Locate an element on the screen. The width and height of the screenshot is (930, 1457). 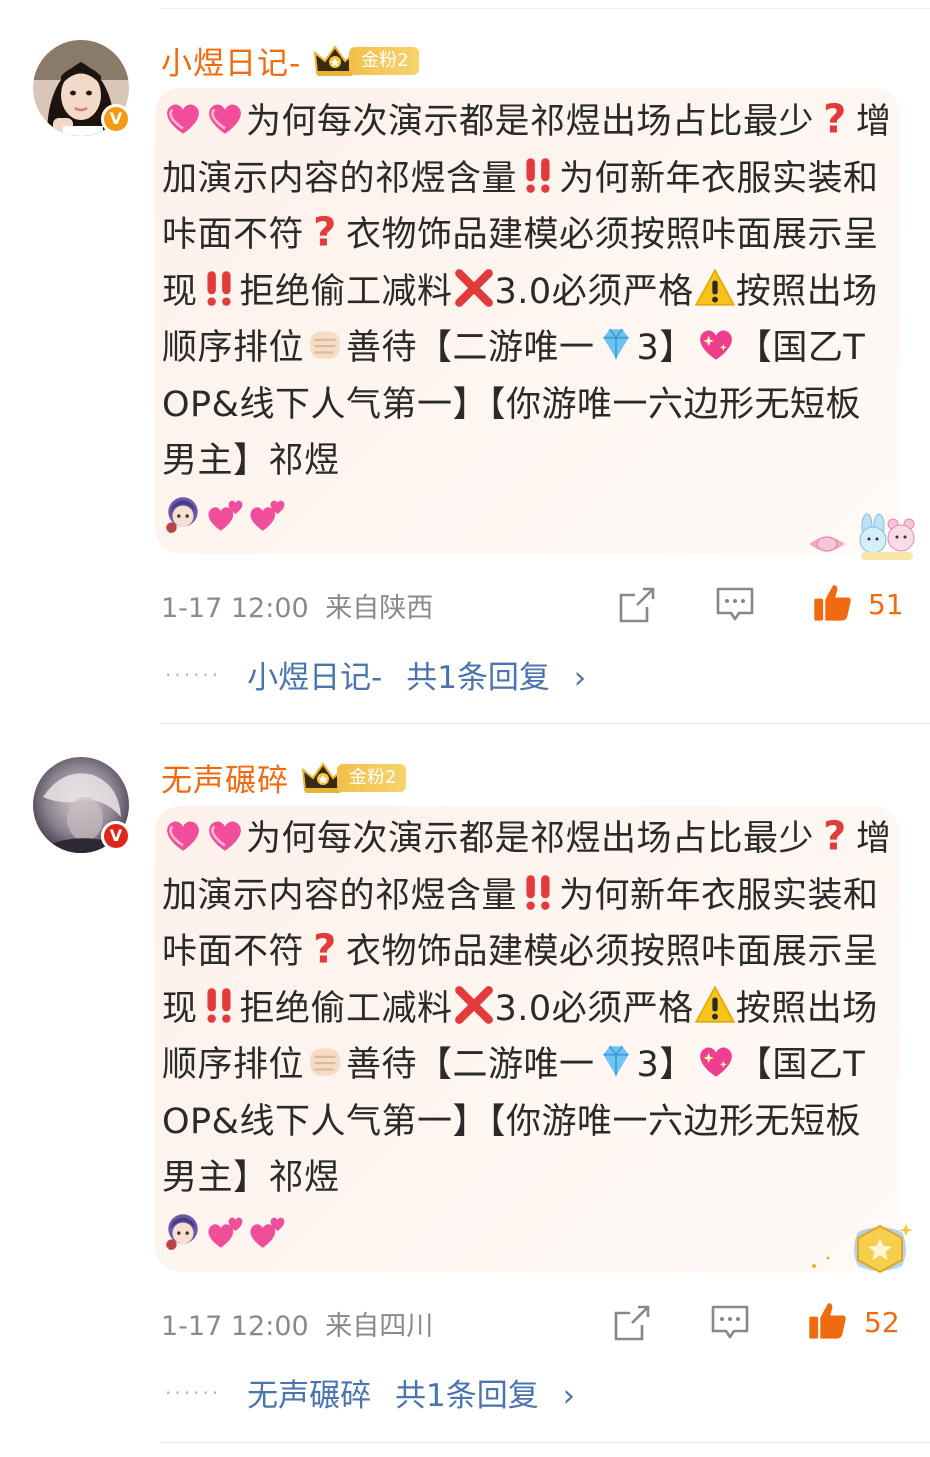
reply-user: 无声碾碎 is located at coordinates (309, 1396).